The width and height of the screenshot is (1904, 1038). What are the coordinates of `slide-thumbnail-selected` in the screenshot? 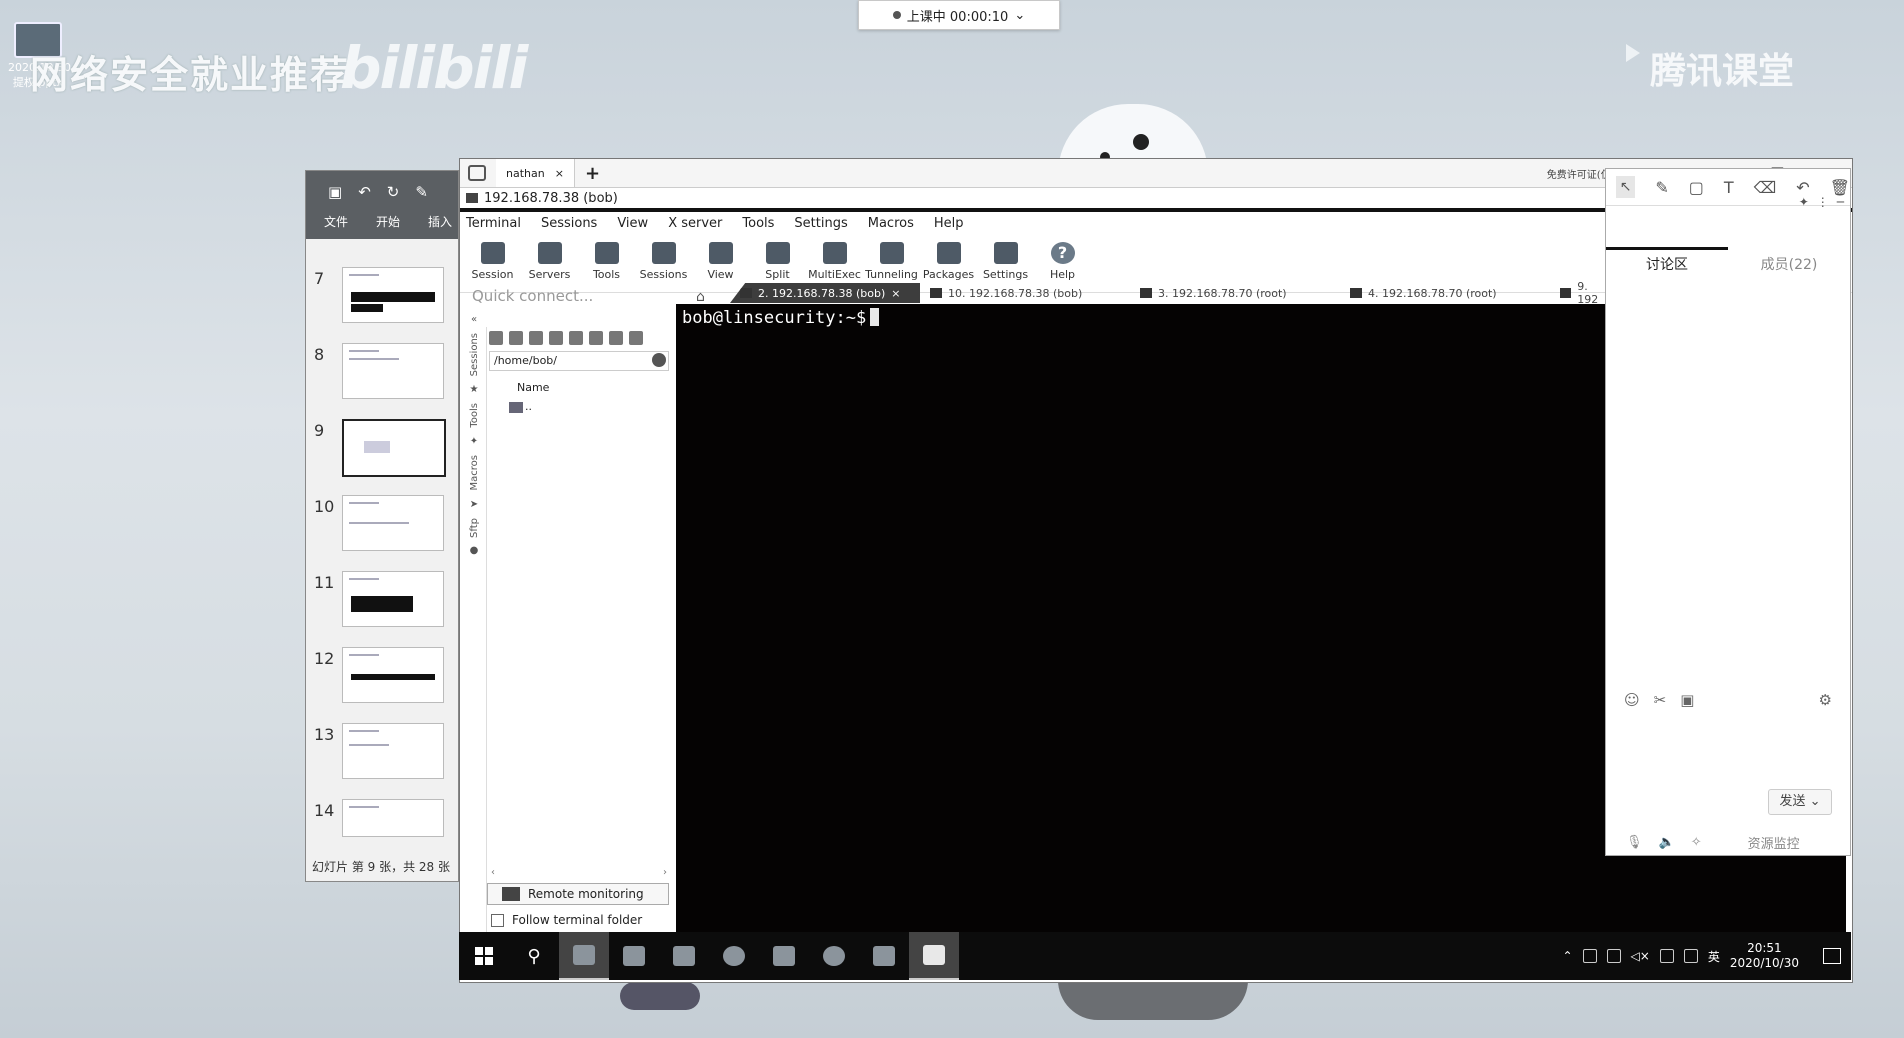 It's located at (394, 448).